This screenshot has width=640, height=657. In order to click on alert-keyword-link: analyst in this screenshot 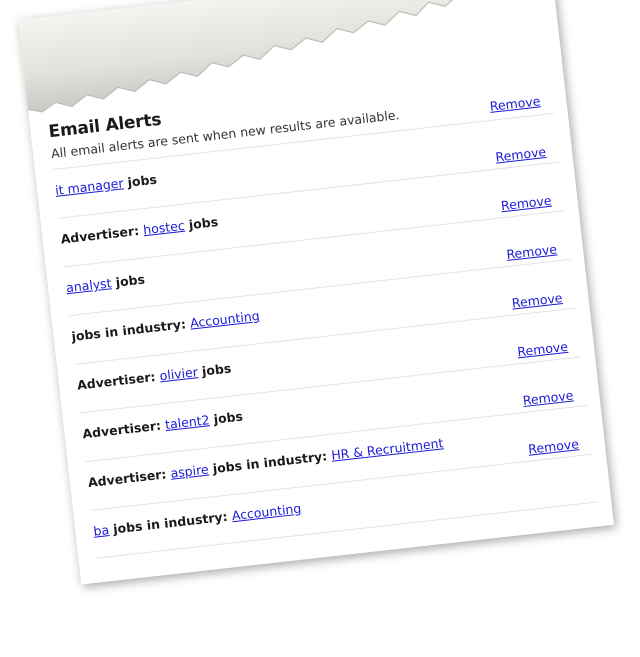, I will do `click(88, 285)`.